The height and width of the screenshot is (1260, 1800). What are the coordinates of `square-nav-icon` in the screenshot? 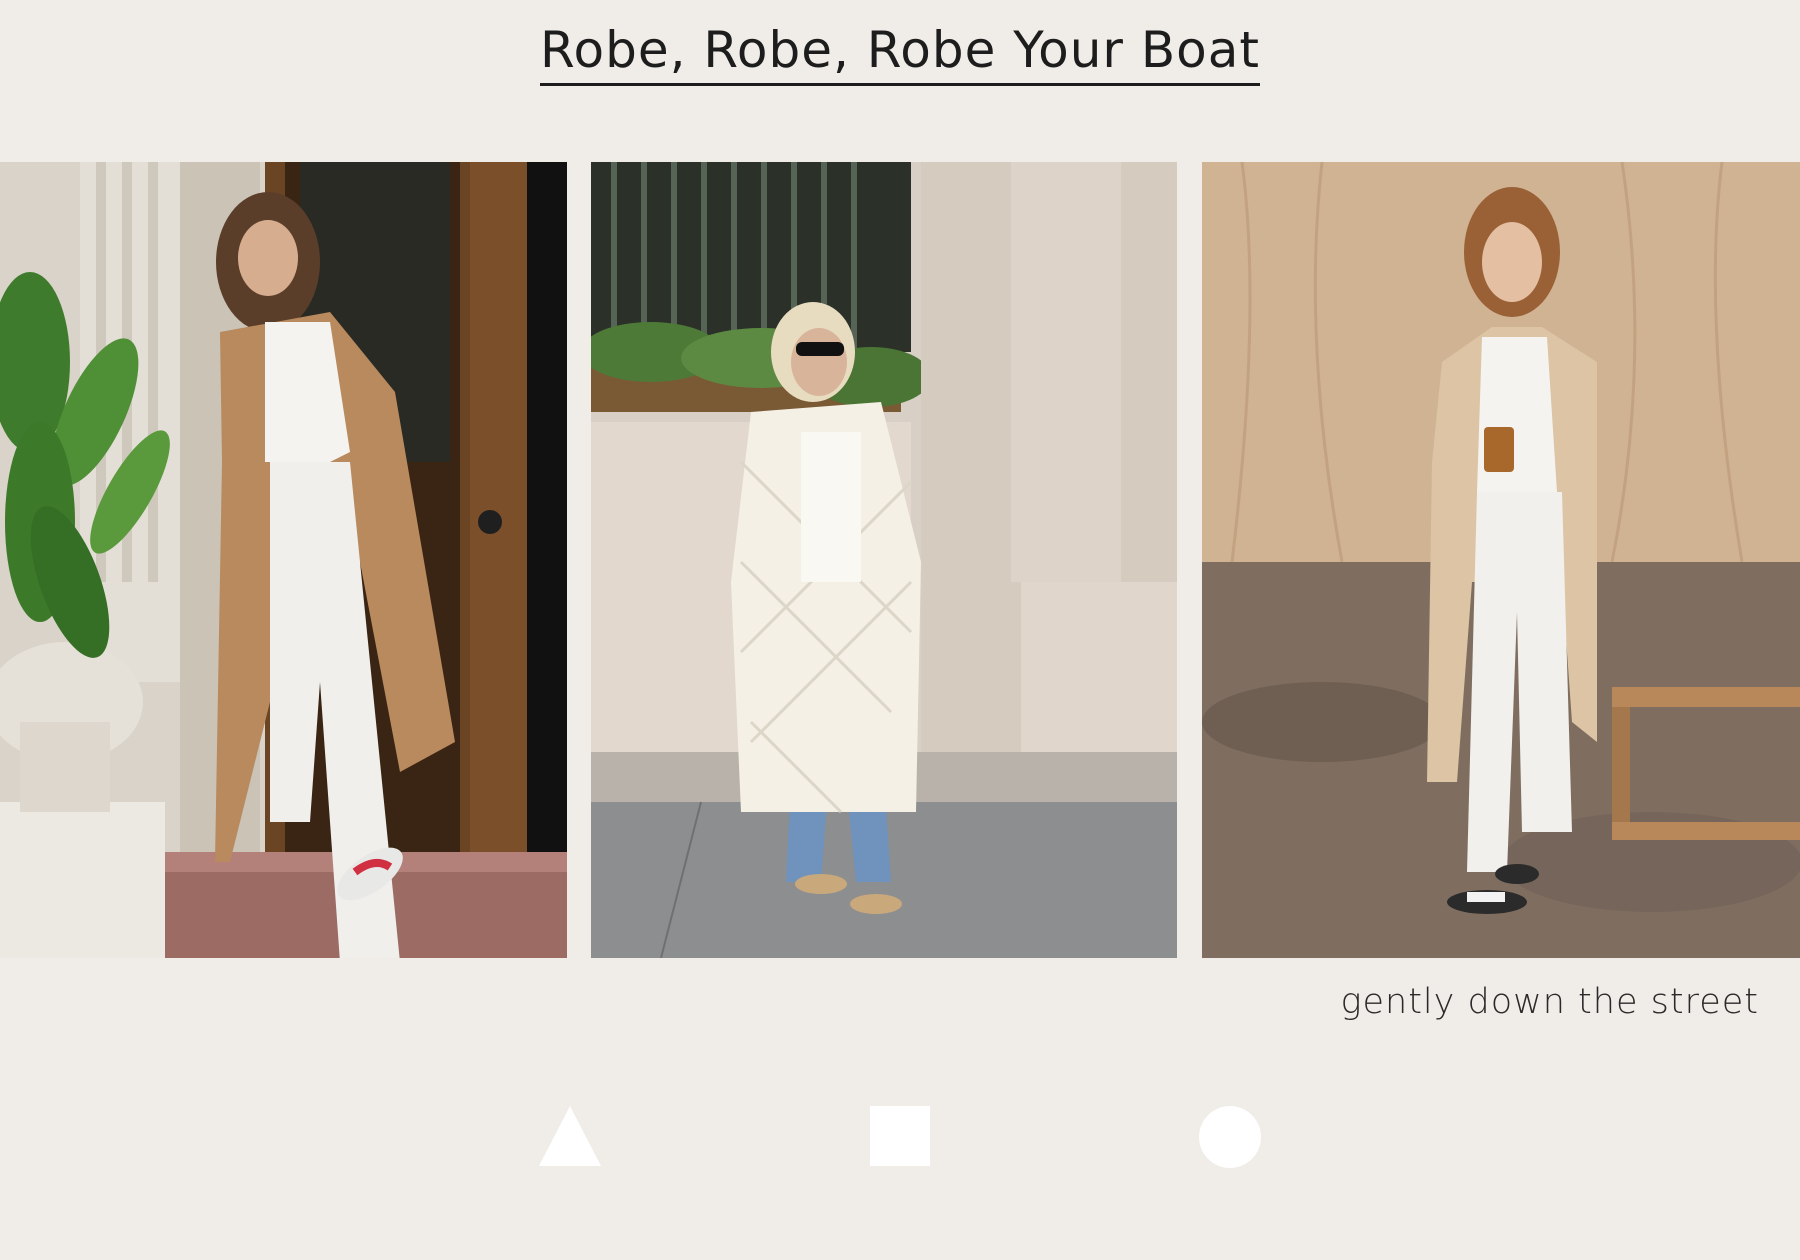 It's located at (900, 1136).